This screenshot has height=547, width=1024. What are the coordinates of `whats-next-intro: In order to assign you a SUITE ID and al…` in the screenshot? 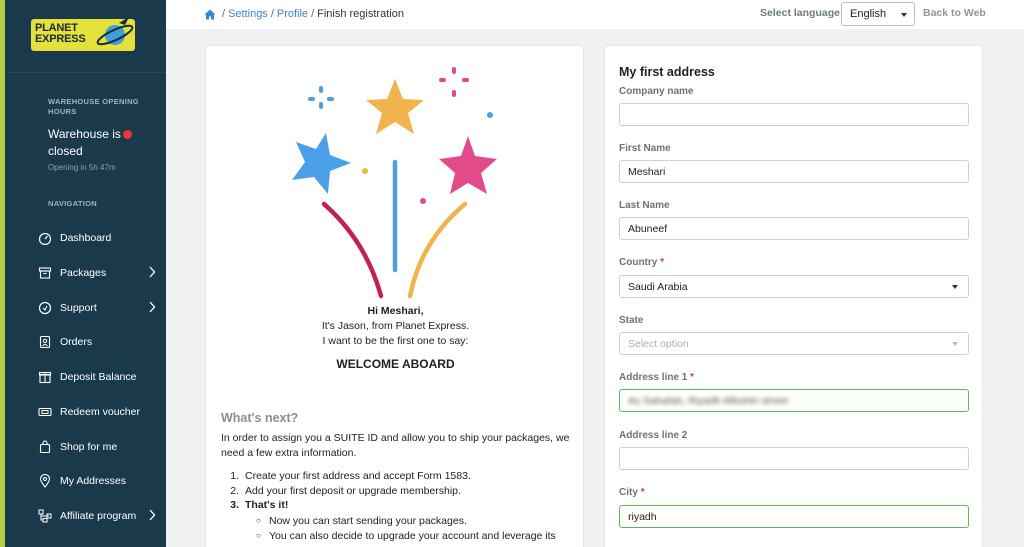 It's located at (395, 445).